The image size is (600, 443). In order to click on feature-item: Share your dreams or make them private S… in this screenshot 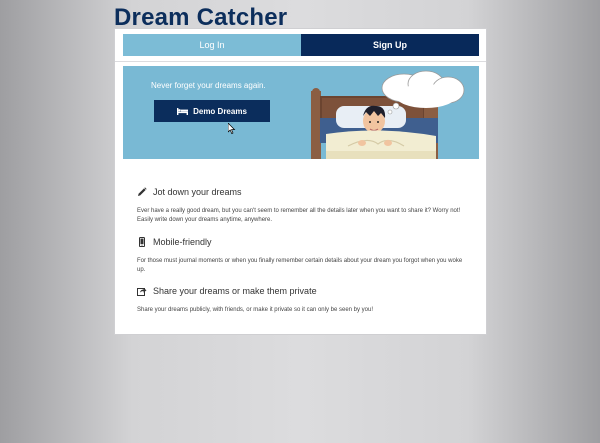, I will do `click(304, 300)`.